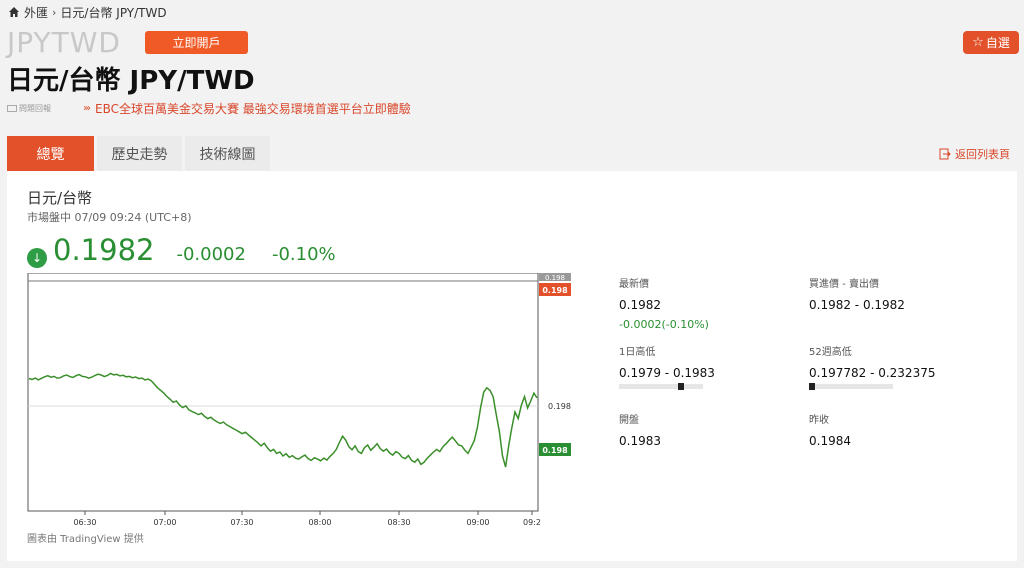  What do you see at coordinates (131, 81) in the screenshot?
I see `page-title: 日元/台幣 JPY/TWD` at bounding box center [131, 81].